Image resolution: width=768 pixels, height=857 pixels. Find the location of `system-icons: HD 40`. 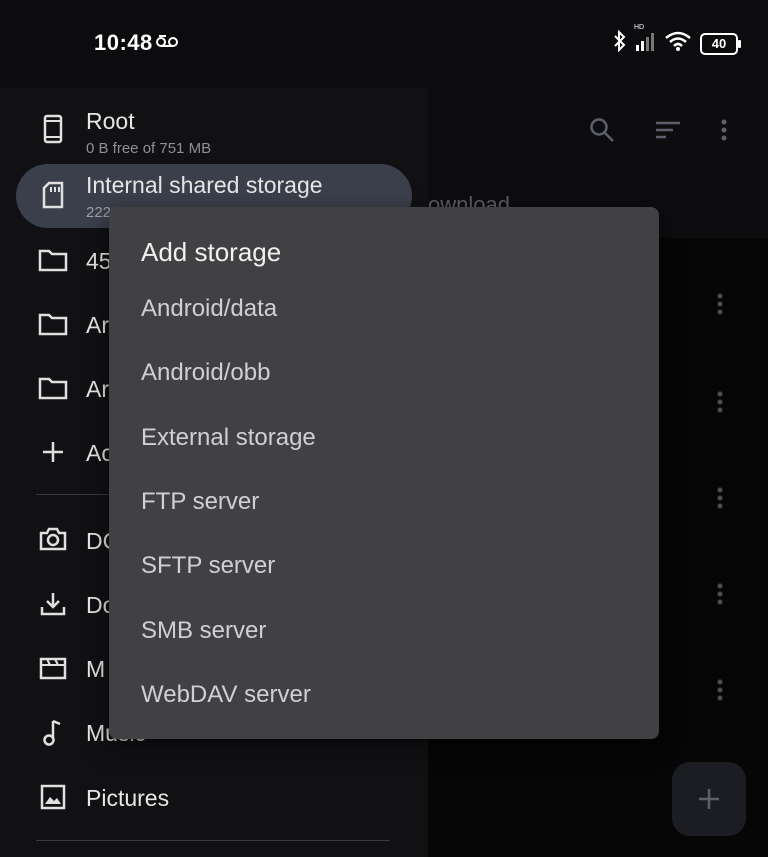

system-icons: HD 40 is located at coordinates (677, 40).